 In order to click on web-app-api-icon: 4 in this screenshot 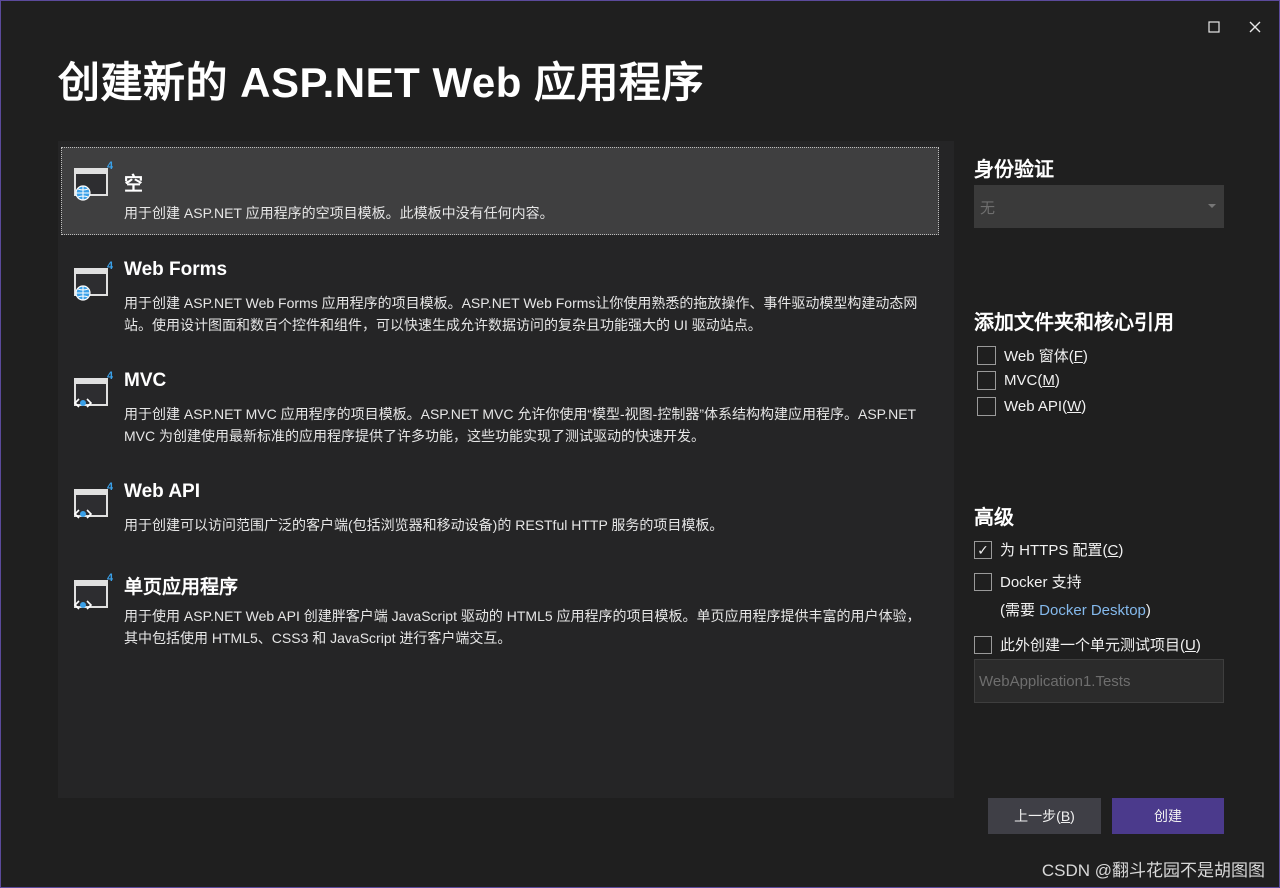, I will do `click(93, 500)`.